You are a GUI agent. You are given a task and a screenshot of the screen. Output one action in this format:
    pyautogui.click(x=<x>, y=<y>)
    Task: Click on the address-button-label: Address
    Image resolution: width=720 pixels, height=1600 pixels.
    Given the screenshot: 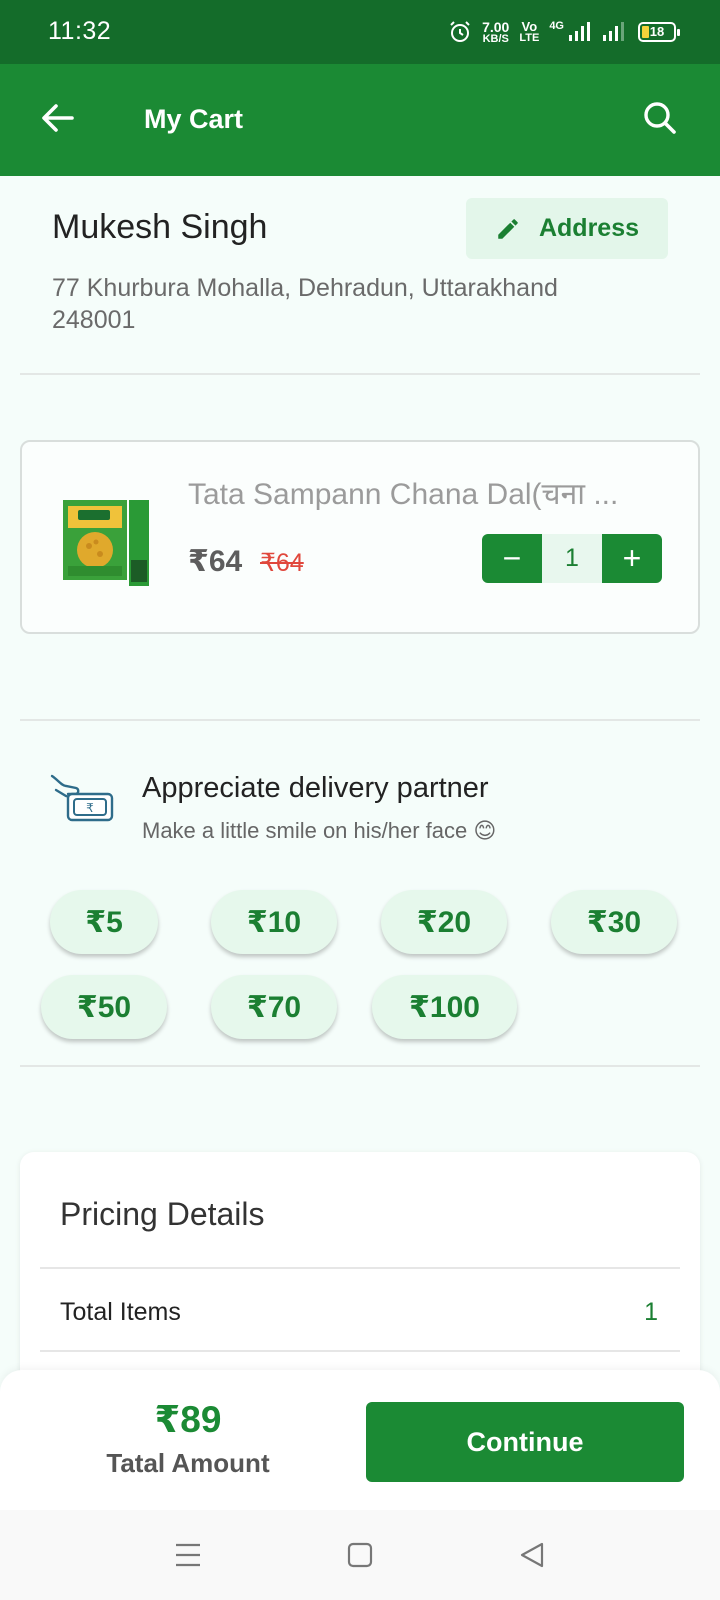 What is the action you would take?
    pyautogui.click(x=589, y=228)
    